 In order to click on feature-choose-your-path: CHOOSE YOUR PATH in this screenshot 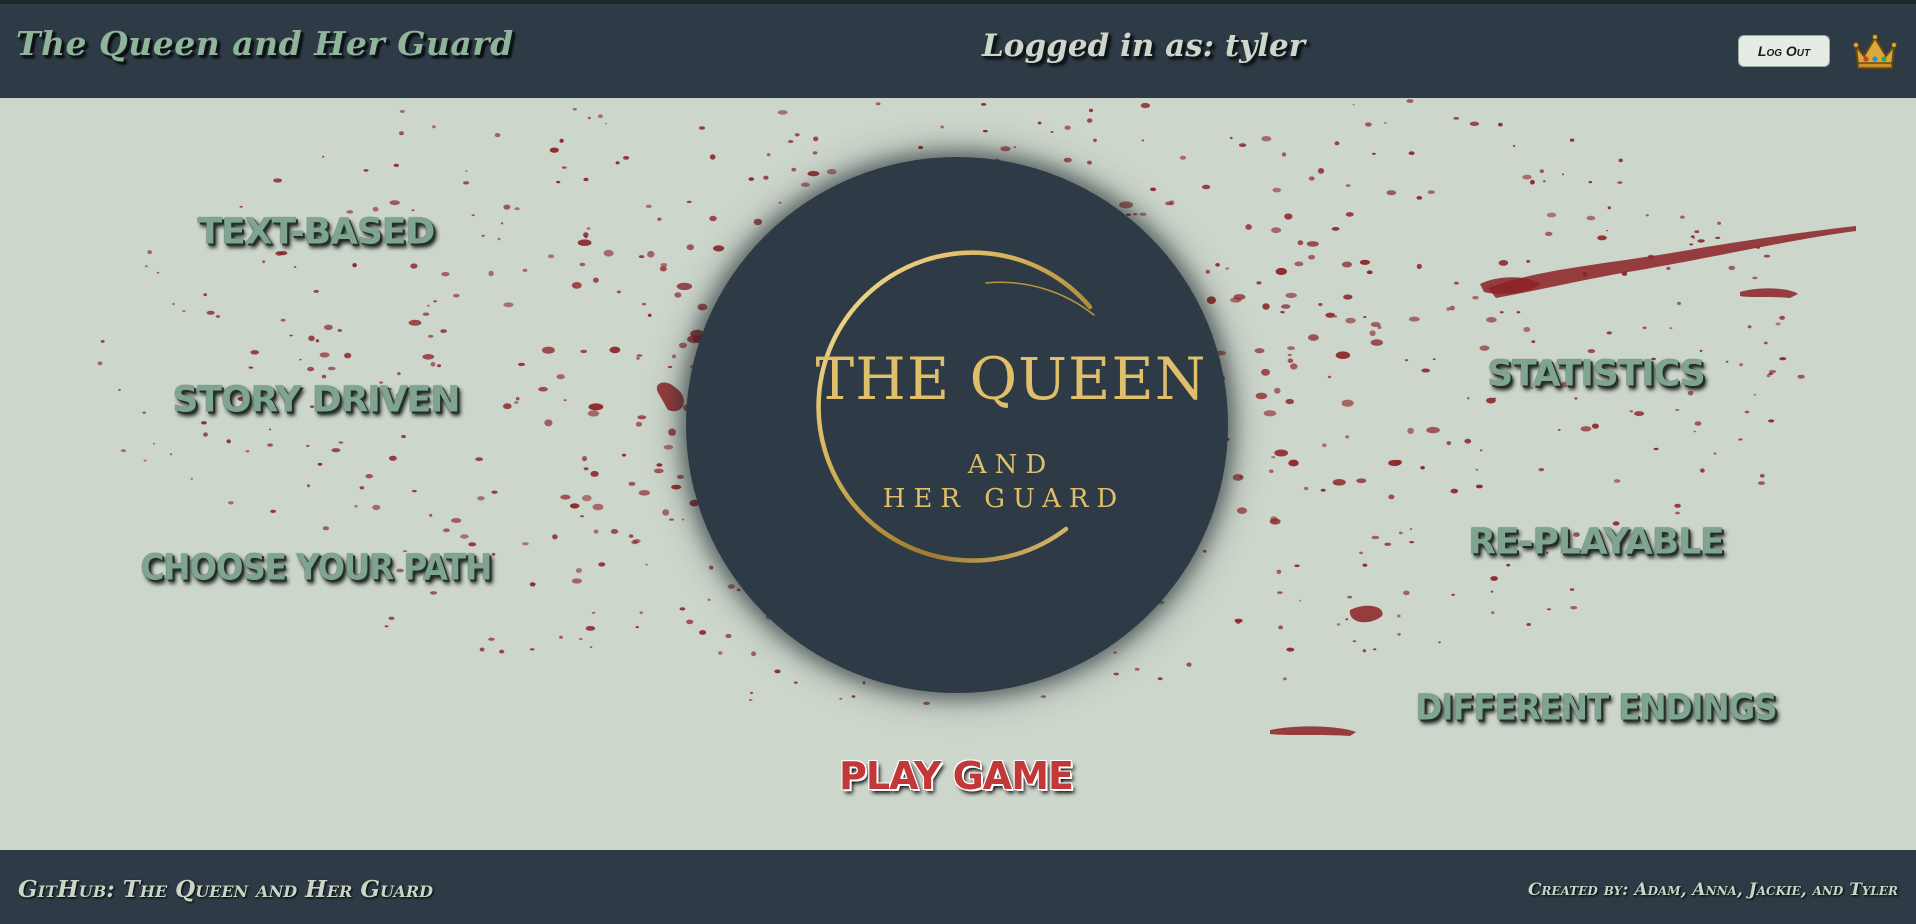, I will do `click(316, 568)`.